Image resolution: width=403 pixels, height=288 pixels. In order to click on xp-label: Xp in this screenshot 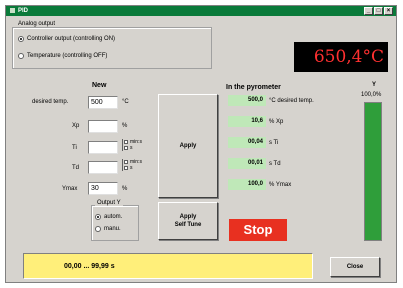, I will do `click(76, 126)`.